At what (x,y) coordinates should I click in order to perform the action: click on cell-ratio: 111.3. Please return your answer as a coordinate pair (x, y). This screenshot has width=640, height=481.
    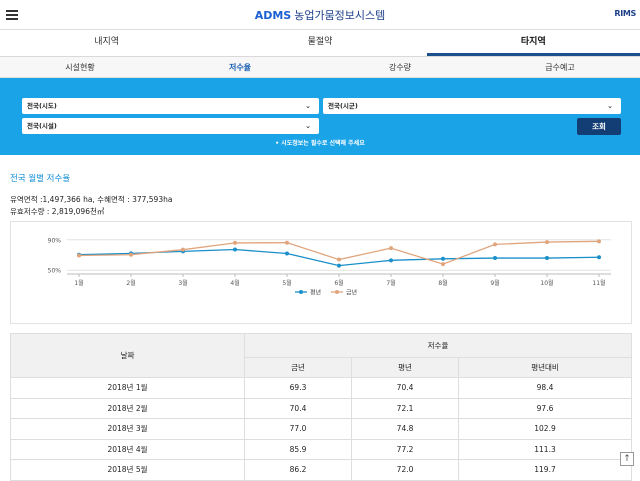
    Looking at the image, I should click on (545, 449).